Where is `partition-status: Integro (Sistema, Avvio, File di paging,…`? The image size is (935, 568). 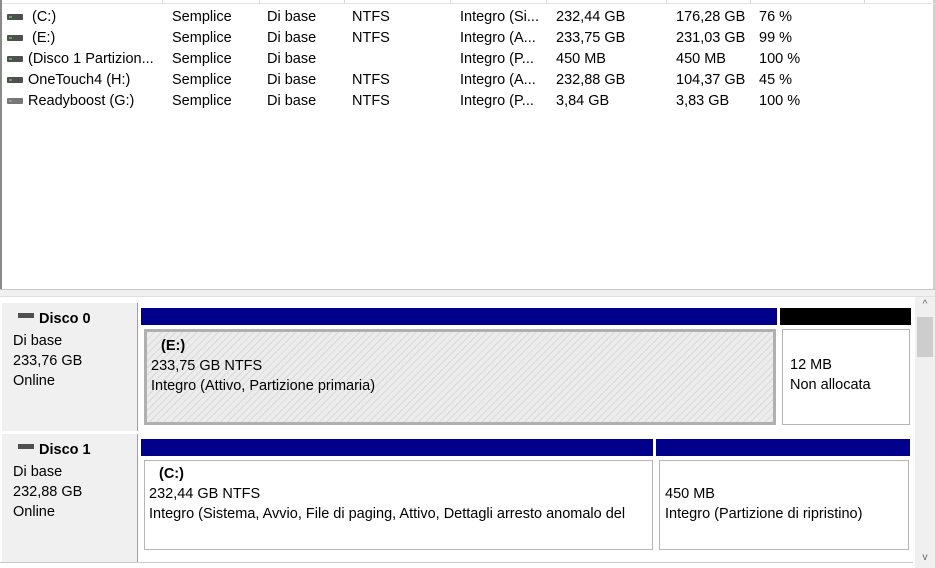 partition-status: Integro (Sistema, Avvio, File di paging,… is located at coordinates (387, 514).